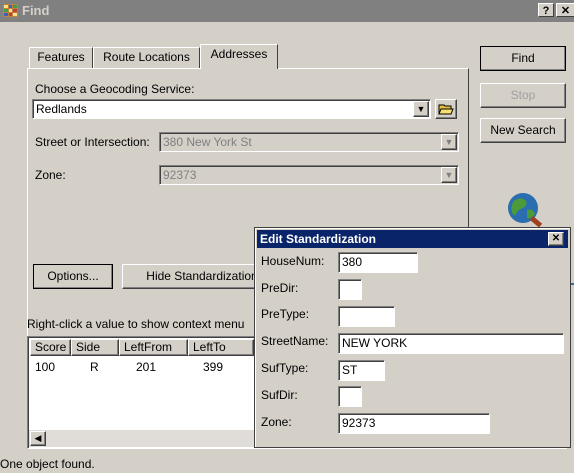 The width and height of the screenshot is (574, 473). Describe the element at coordinates (276, 422) in the screenshot. I see `zone-std-label: Zone:` at that location.